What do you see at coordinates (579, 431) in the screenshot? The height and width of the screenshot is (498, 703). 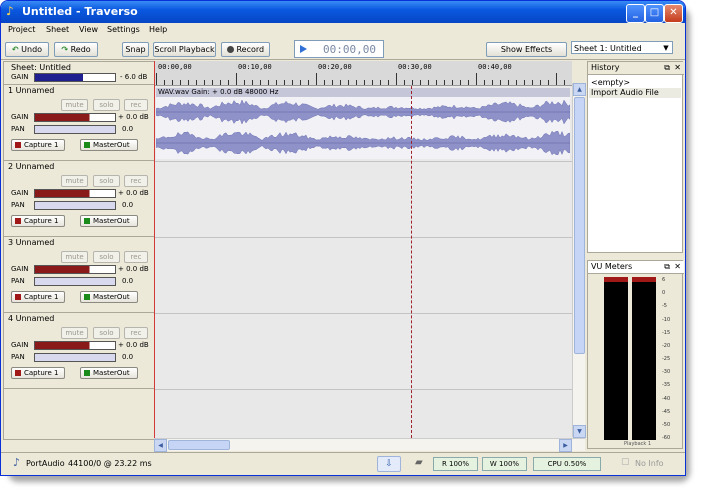 I see `scroll-down-icon: ▼` at bounding box center [579, 431].